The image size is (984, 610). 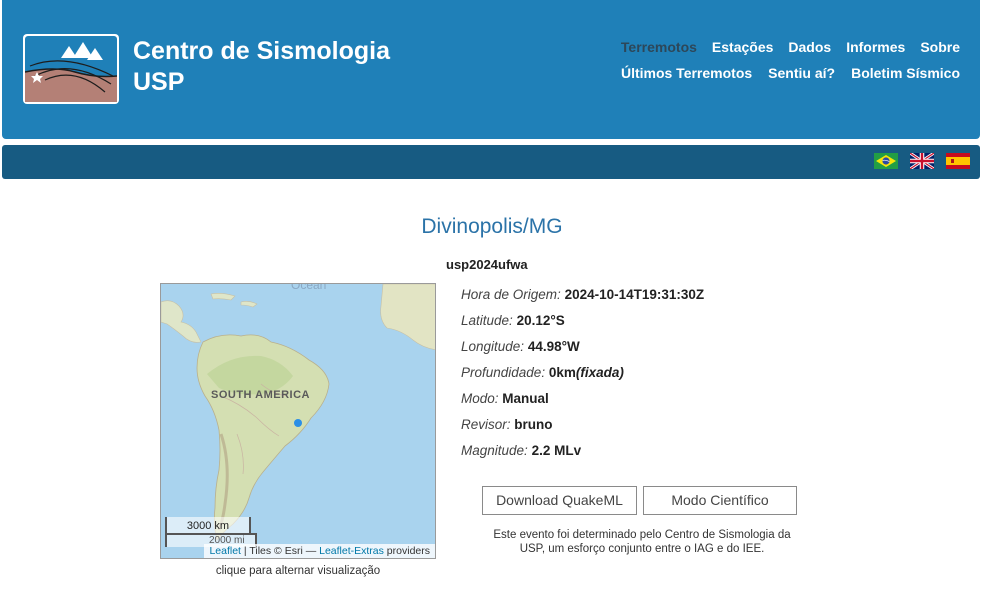 What do you see at coordinates (511, 294) in the screenshot?
I see `detail-label: Hora de Origem:` at bounding box center [511, 294].